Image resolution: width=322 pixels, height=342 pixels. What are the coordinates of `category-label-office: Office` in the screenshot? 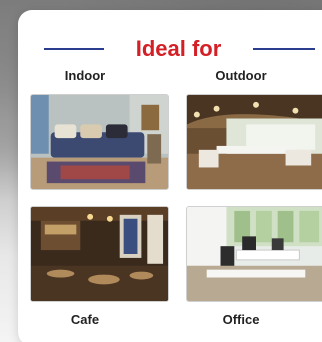 It's located at (241, 319).